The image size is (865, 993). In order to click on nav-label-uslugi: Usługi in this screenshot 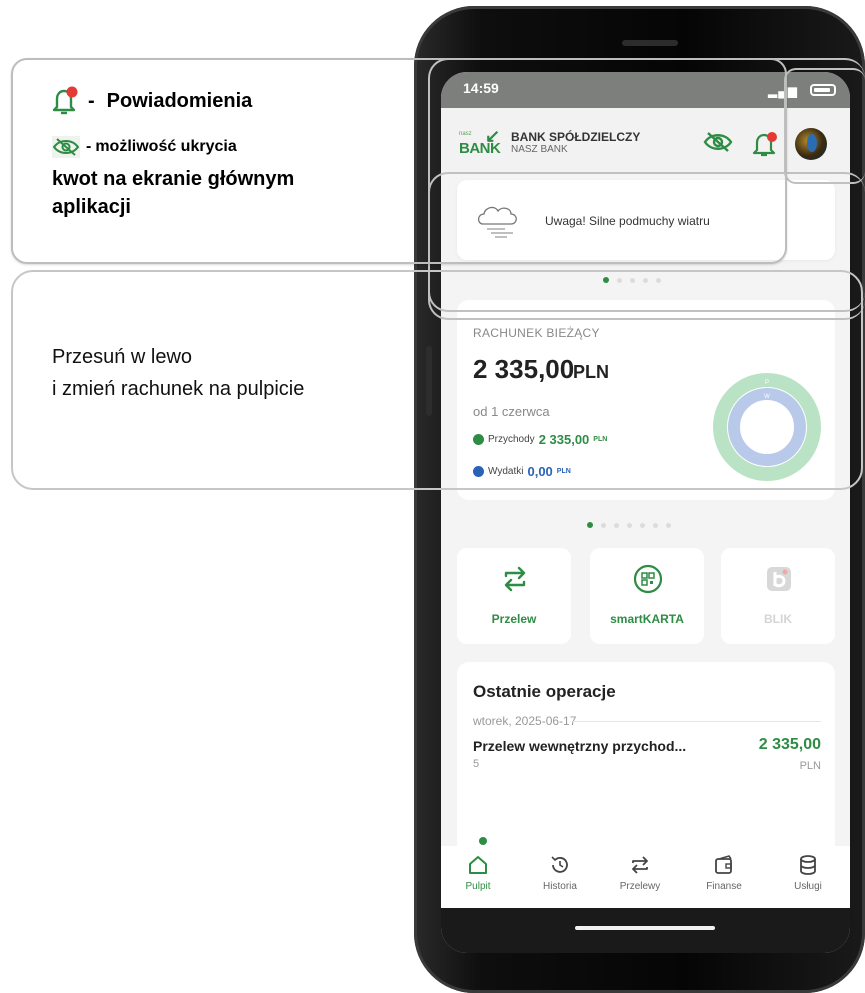, I will do `click(808, 886)`.